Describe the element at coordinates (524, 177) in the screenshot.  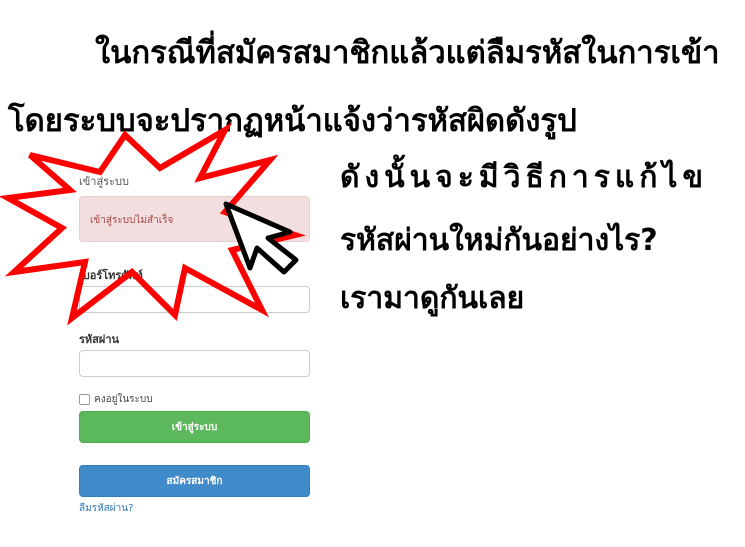
I see `caption-line-3: ดังนั้นจะมีวิธีการแก้ไข` at that location.